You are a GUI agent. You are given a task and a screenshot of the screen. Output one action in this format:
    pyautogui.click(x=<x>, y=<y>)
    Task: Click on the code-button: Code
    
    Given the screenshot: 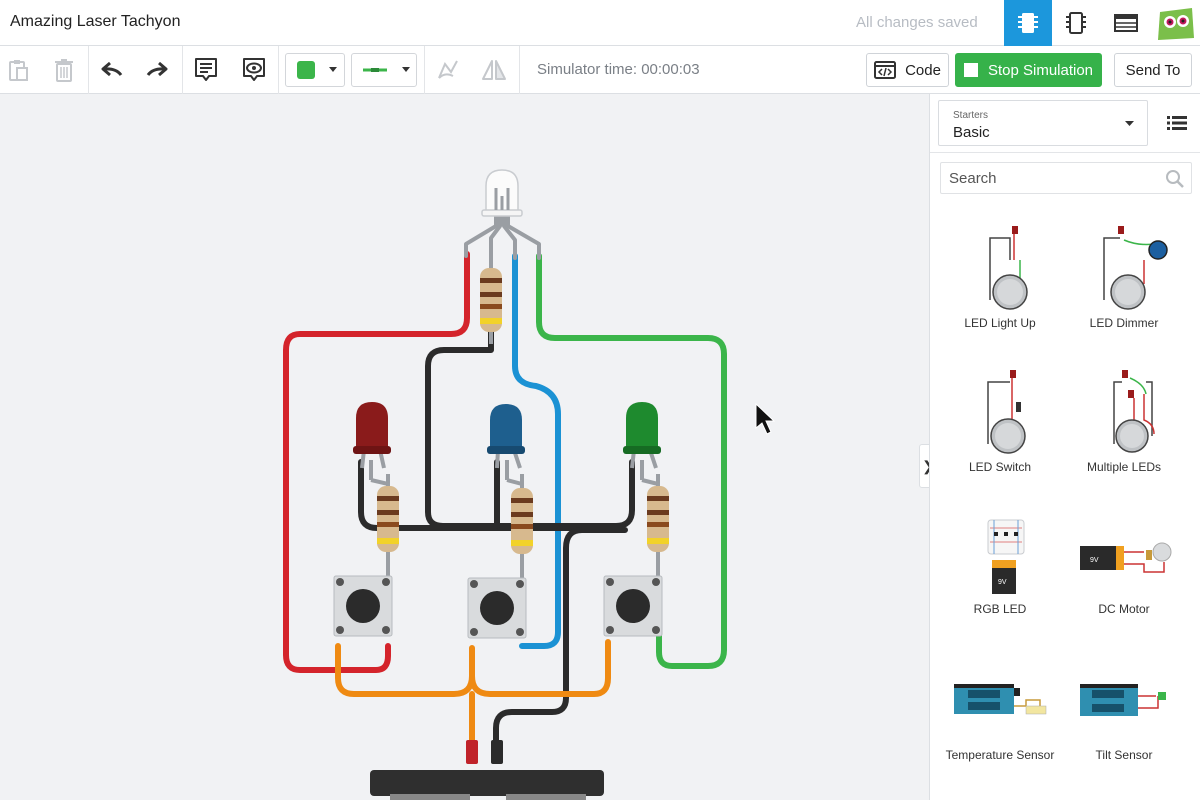 What is the action you would take?
    pyautogui.click(x=907, y=70)
    